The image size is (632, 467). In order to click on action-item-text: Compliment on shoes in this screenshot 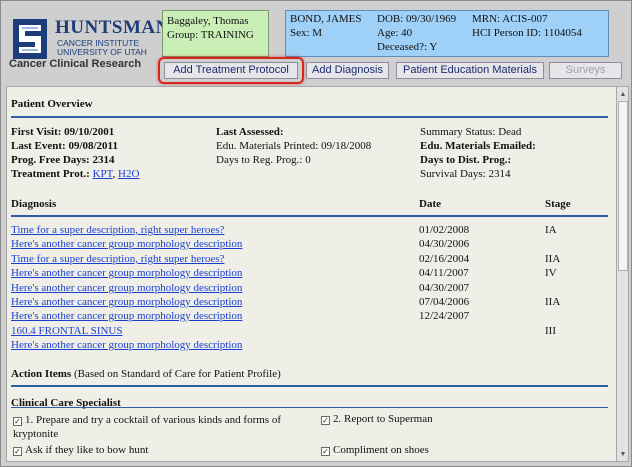, I will do `click(381, 450)`.